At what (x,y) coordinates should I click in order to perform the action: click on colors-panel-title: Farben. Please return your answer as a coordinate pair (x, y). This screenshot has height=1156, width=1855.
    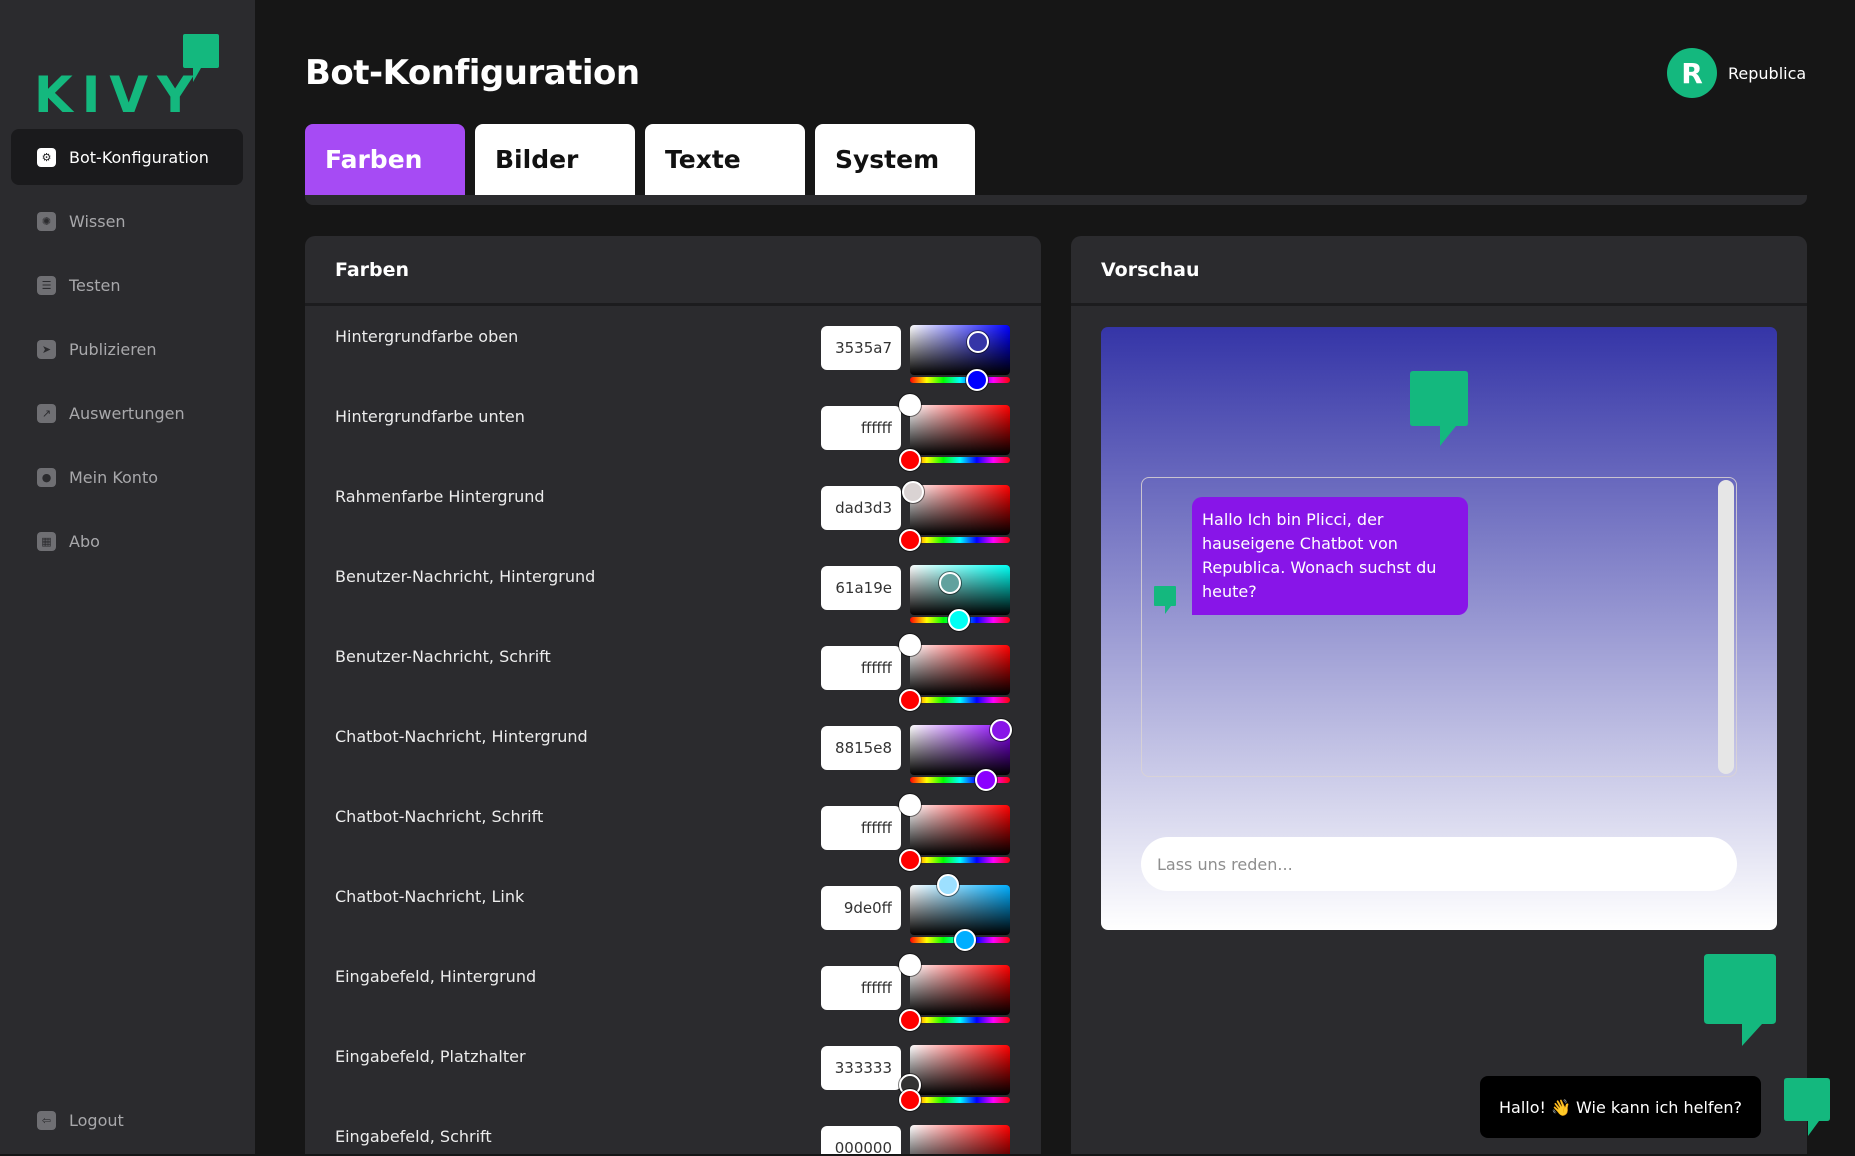
    Looking at the image, I should click on (673, 271).